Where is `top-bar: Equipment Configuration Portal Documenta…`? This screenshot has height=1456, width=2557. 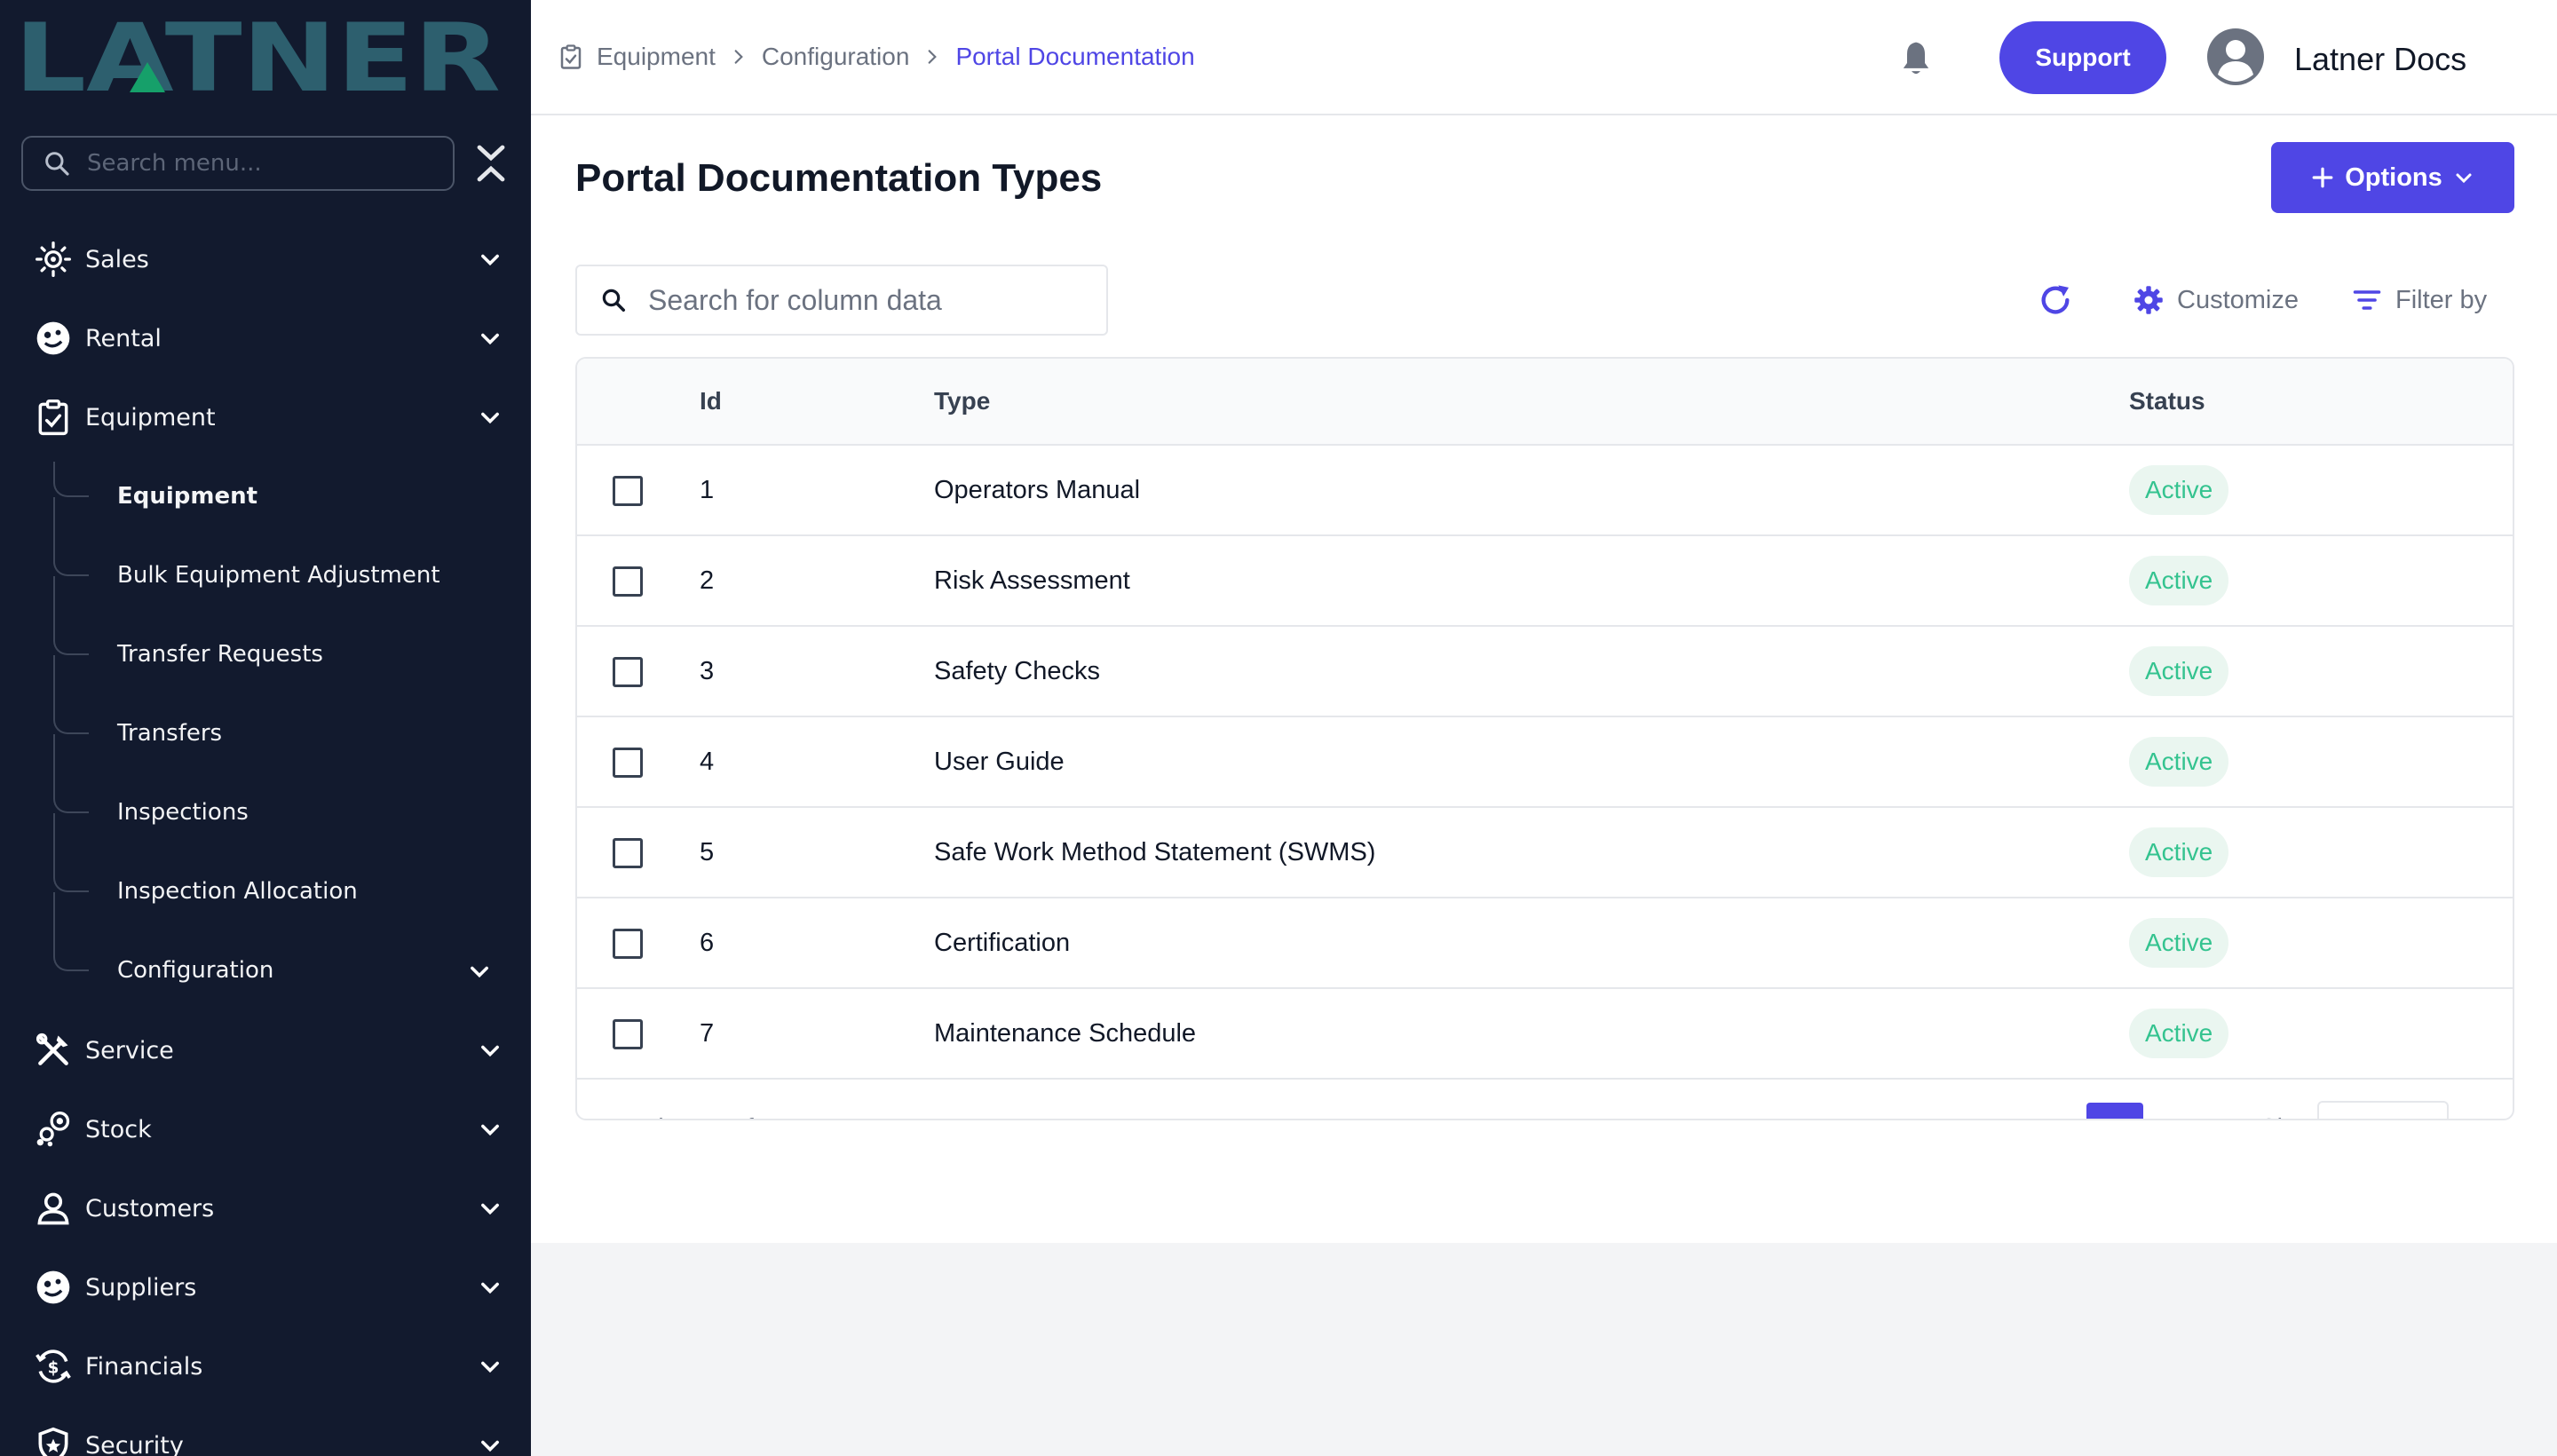 top-bar: Equipment Configuration Portal Documenta… is located at coordinates (1544, 57).